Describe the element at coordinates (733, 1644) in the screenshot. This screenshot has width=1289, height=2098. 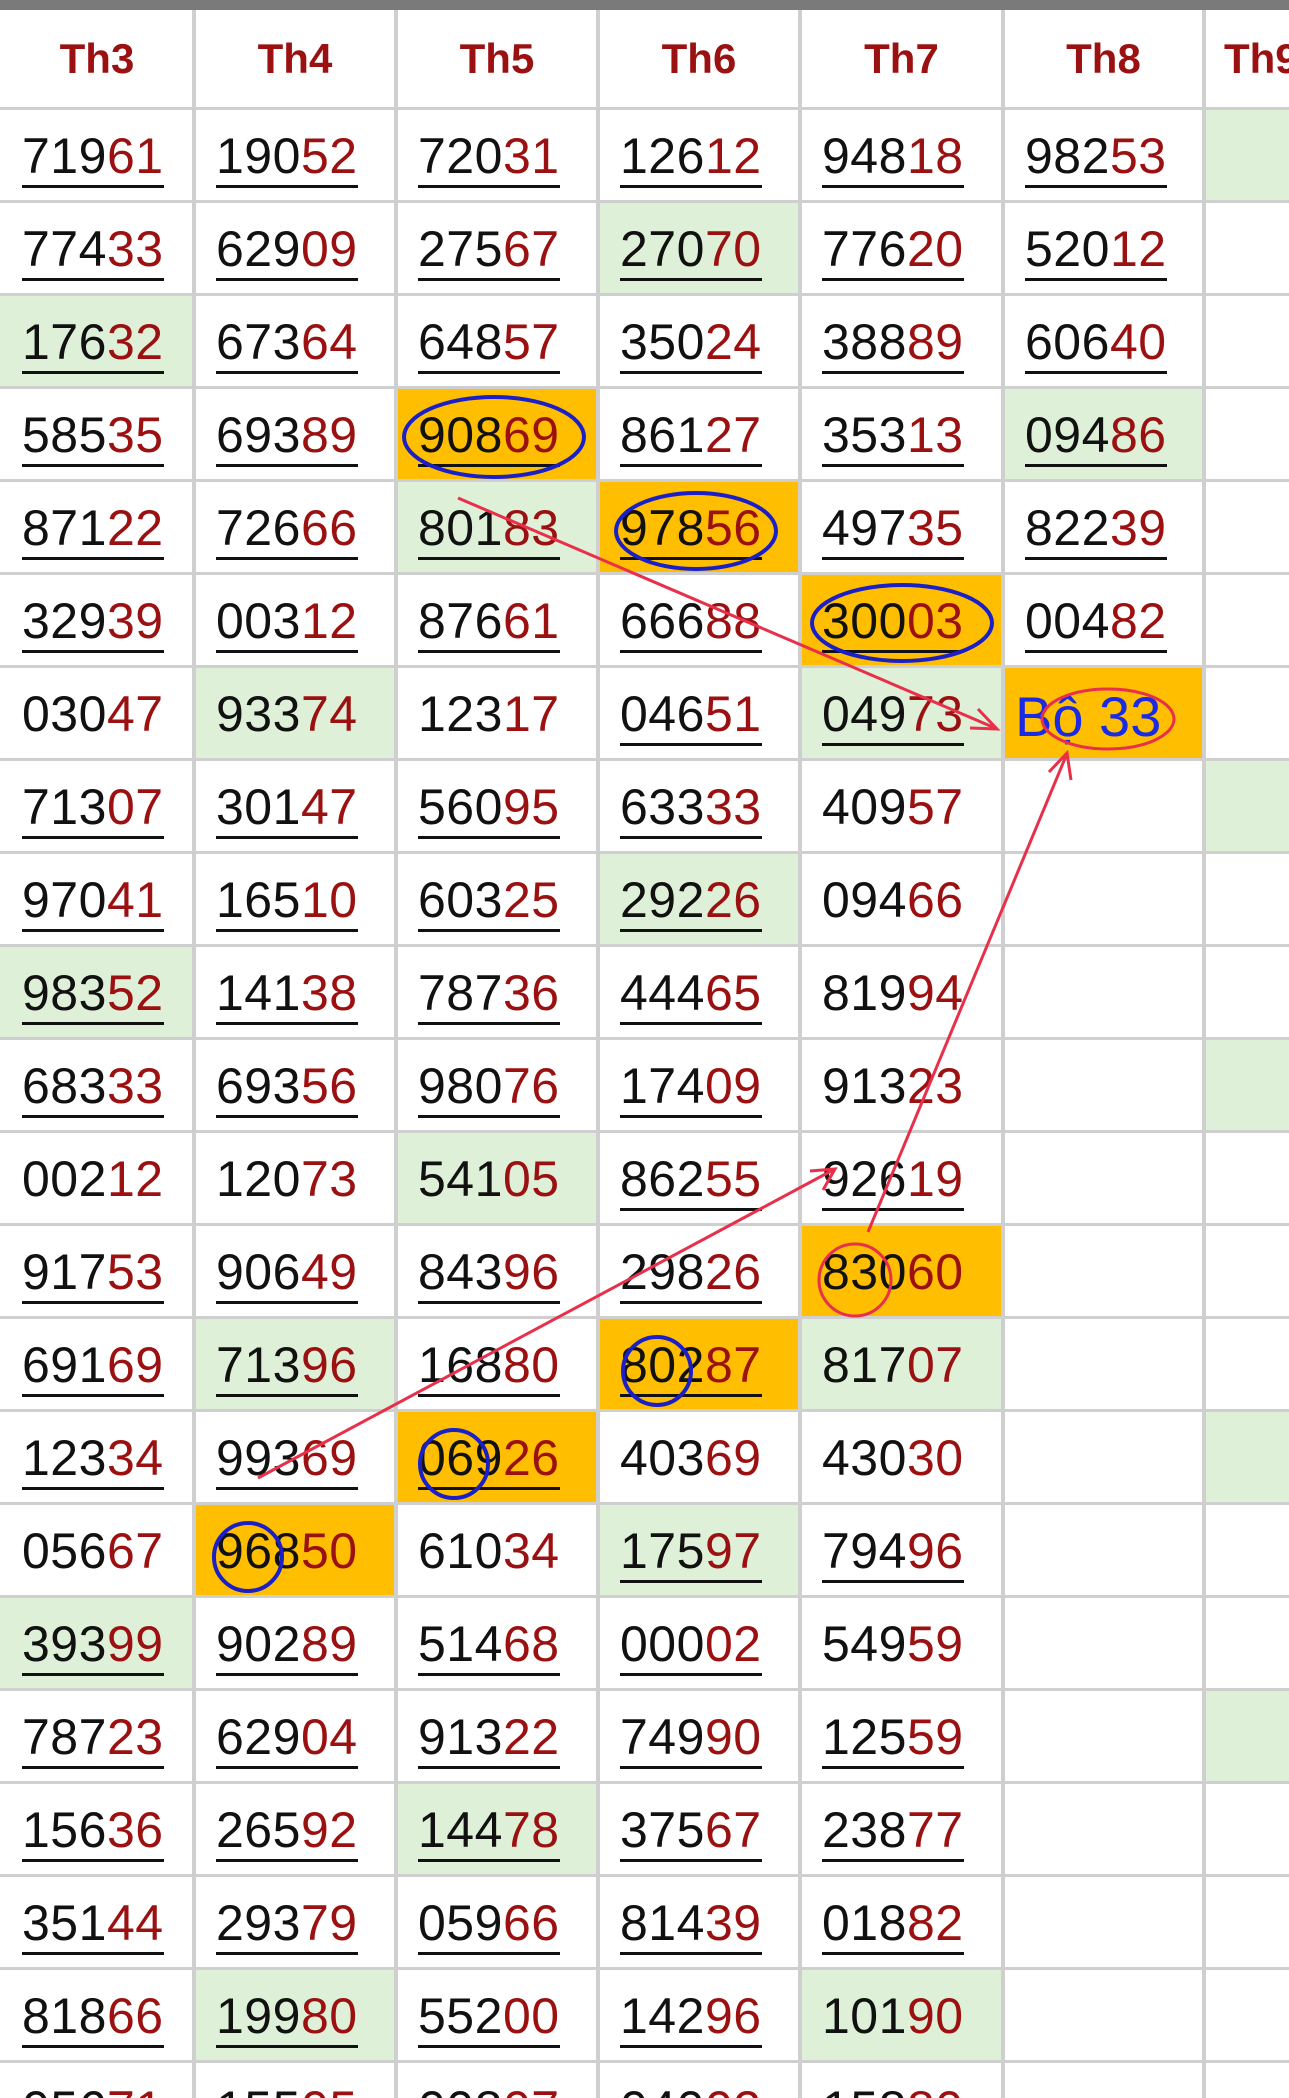
I see `number-suffix: 02` at that location.